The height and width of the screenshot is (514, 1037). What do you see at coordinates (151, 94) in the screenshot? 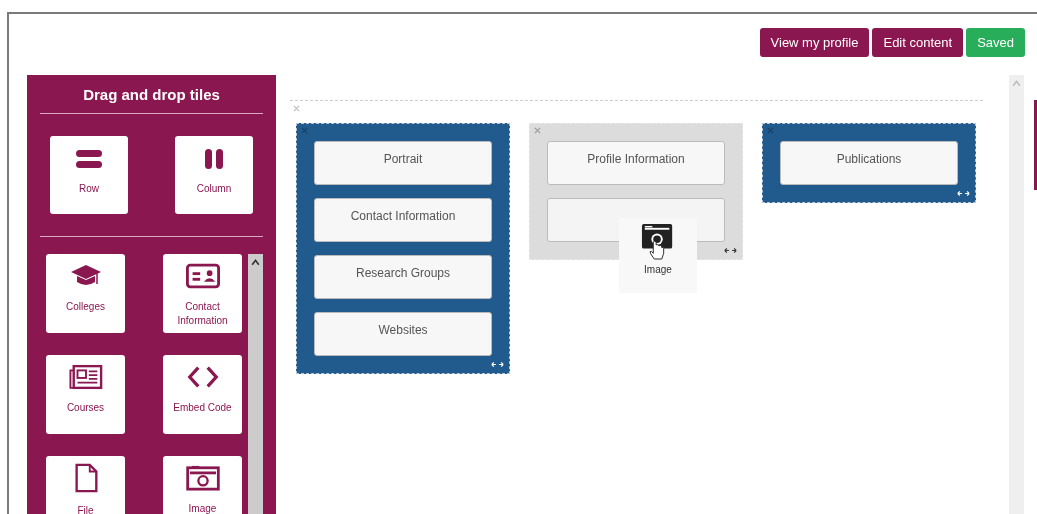
I see `sidebar-title: Drag and drop tiles` at bounding box center [151, 94].